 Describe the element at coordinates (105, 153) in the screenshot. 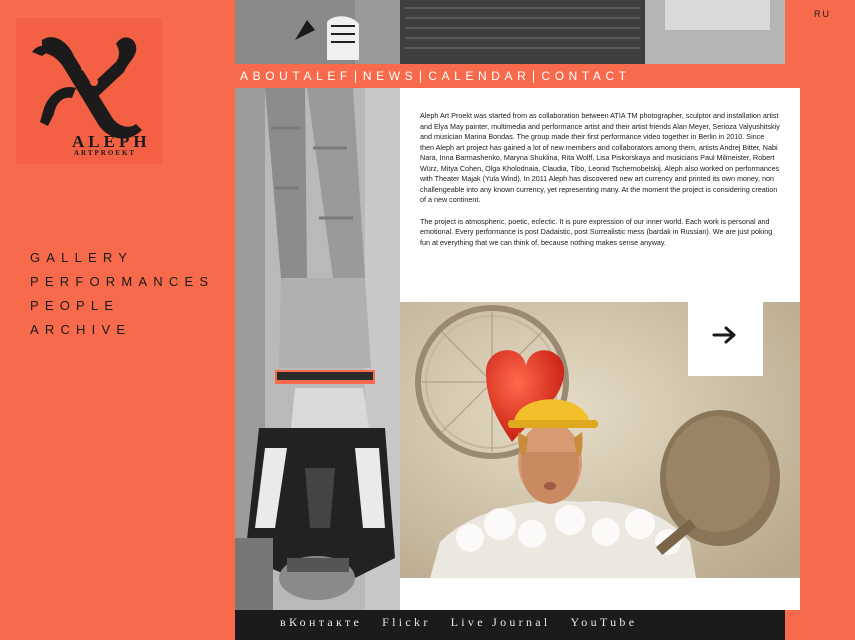

I see `logo-subtitle: ARTPROEKT` at that location.